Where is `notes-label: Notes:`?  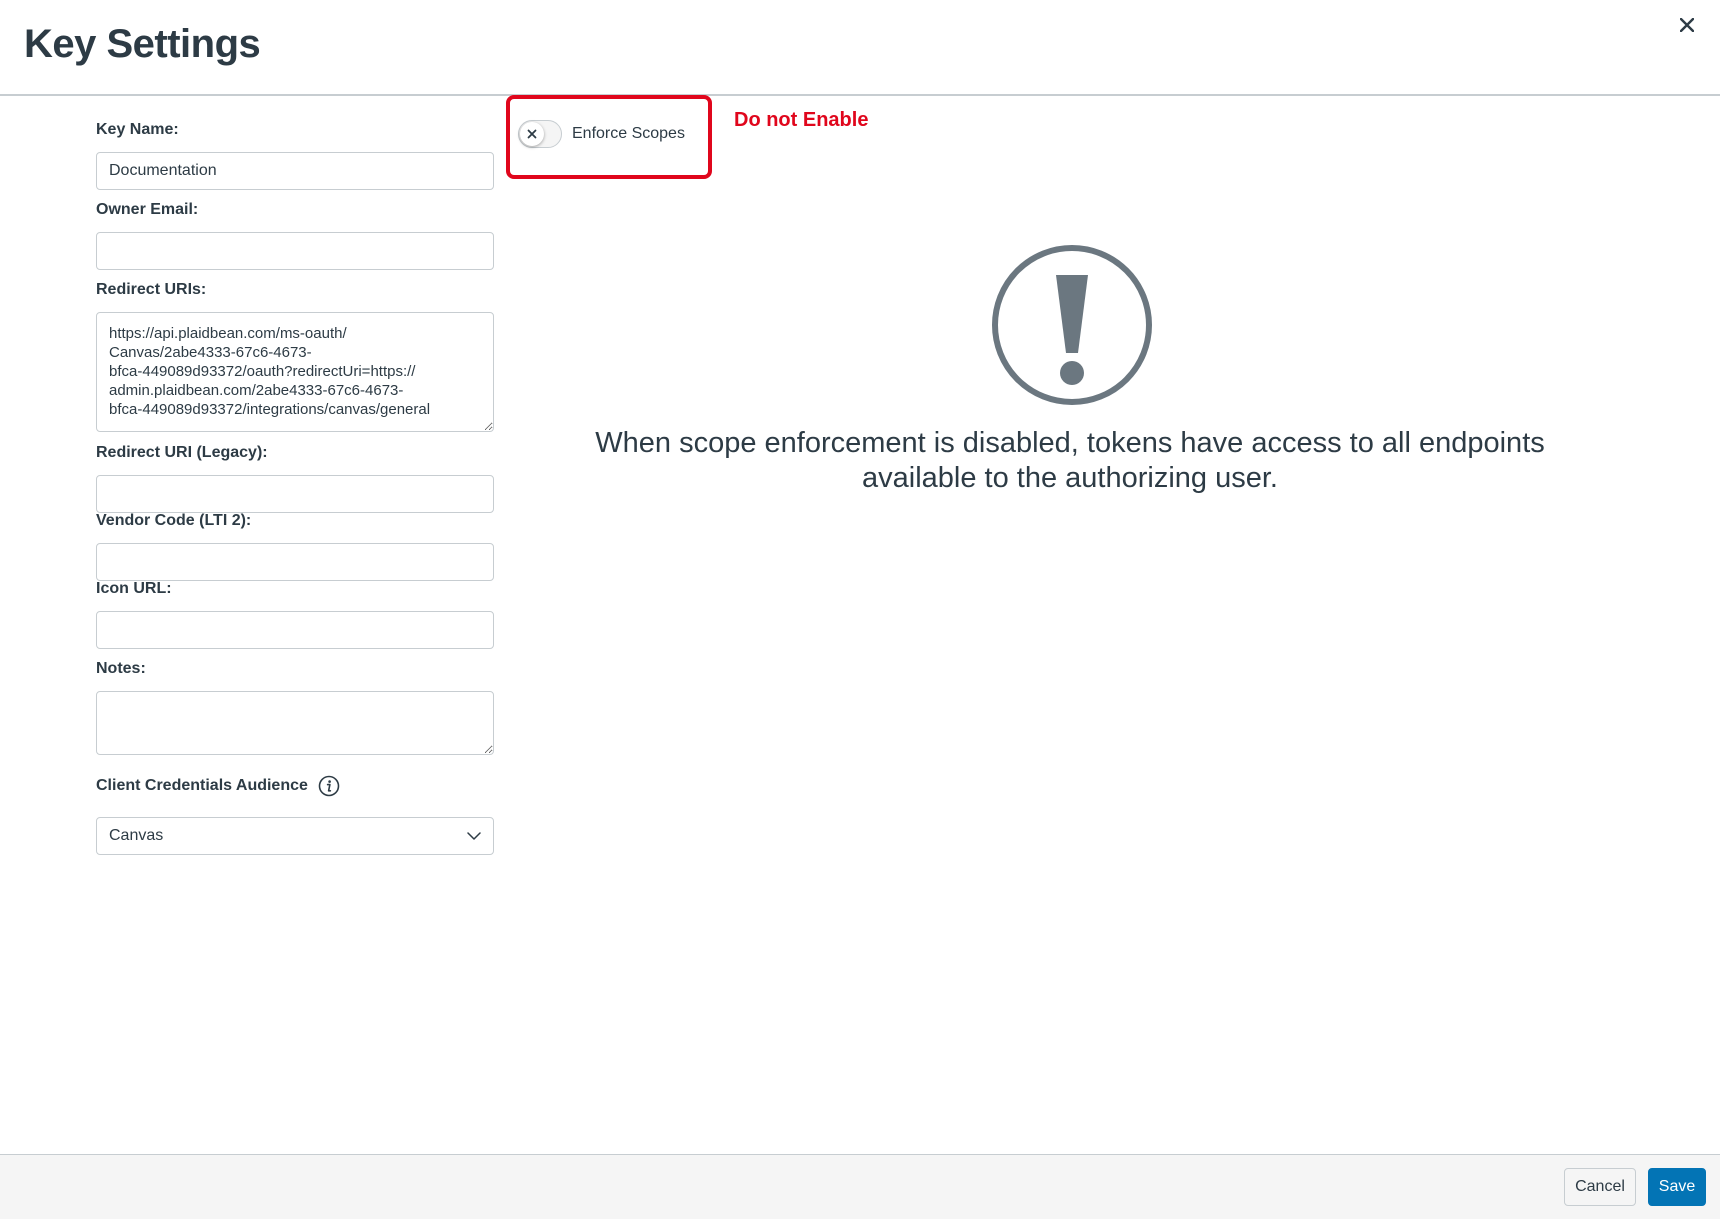
notes-label: Notes: is located at coordinates (121, 668).